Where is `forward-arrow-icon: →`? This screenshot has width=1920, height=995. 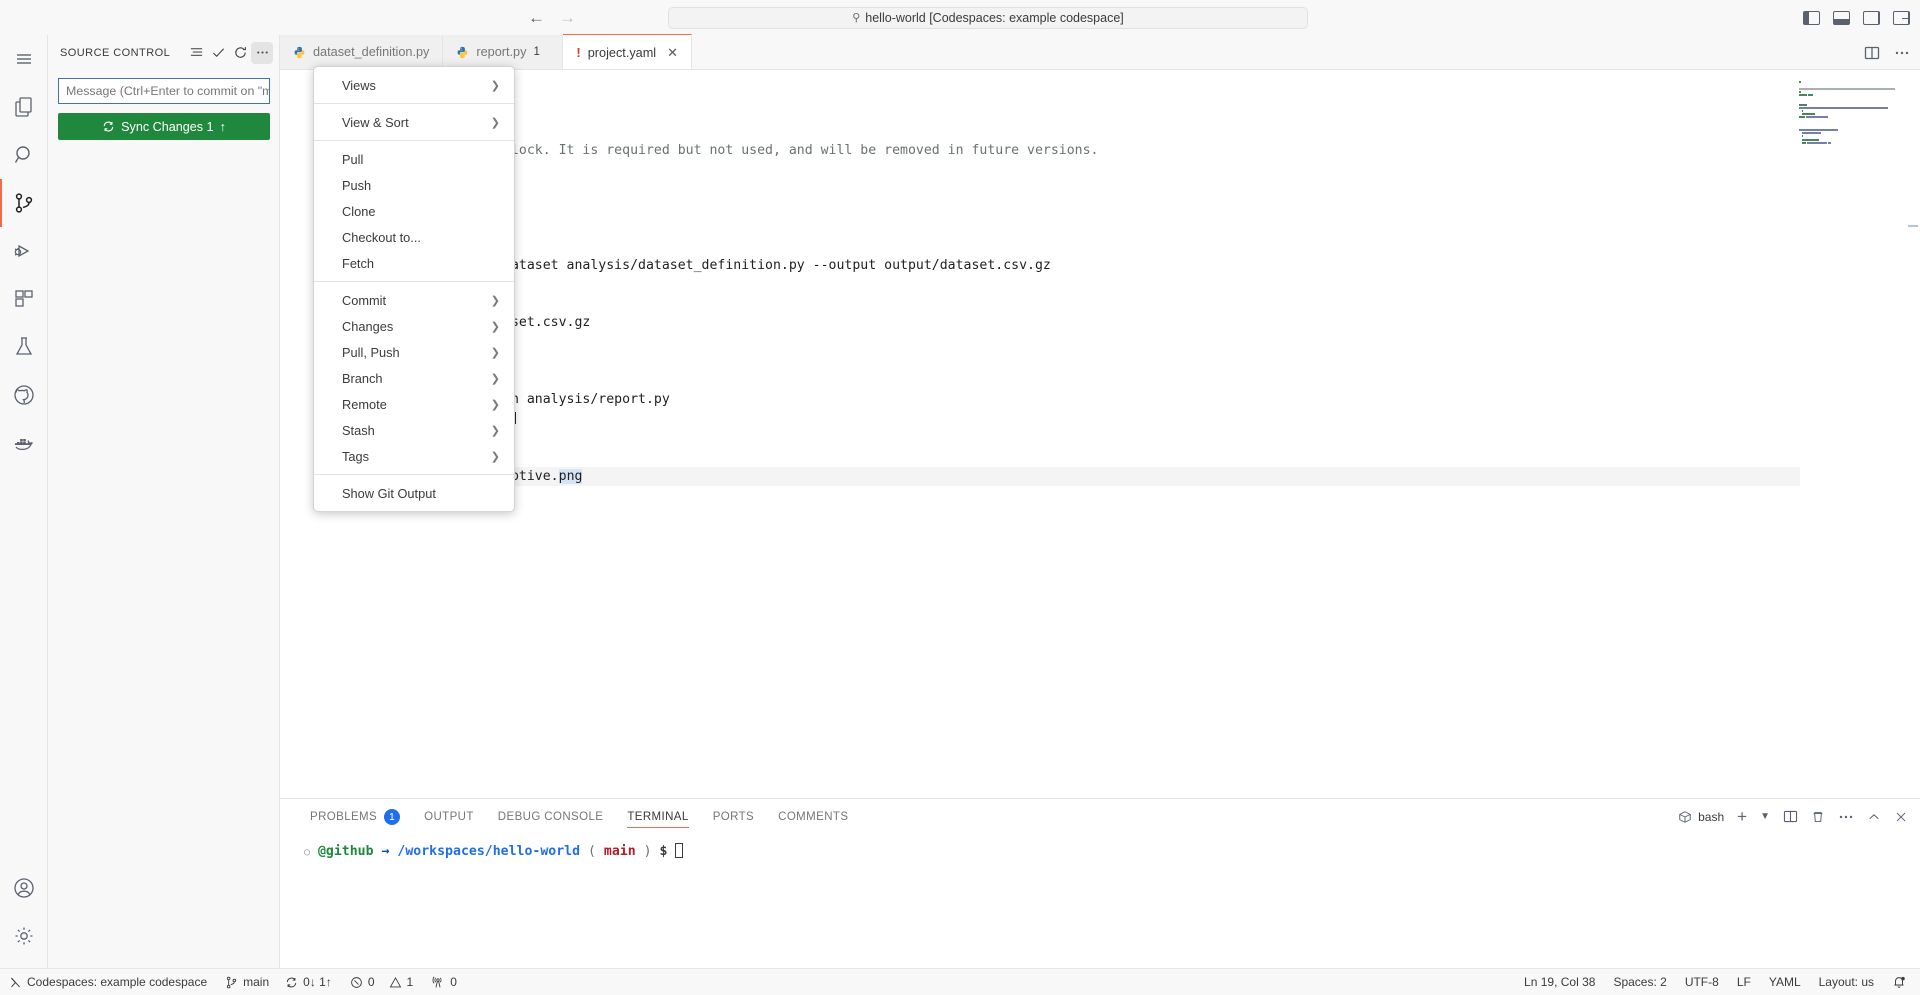
forward-arrow-icon: → is located at coordinates (567, 17).